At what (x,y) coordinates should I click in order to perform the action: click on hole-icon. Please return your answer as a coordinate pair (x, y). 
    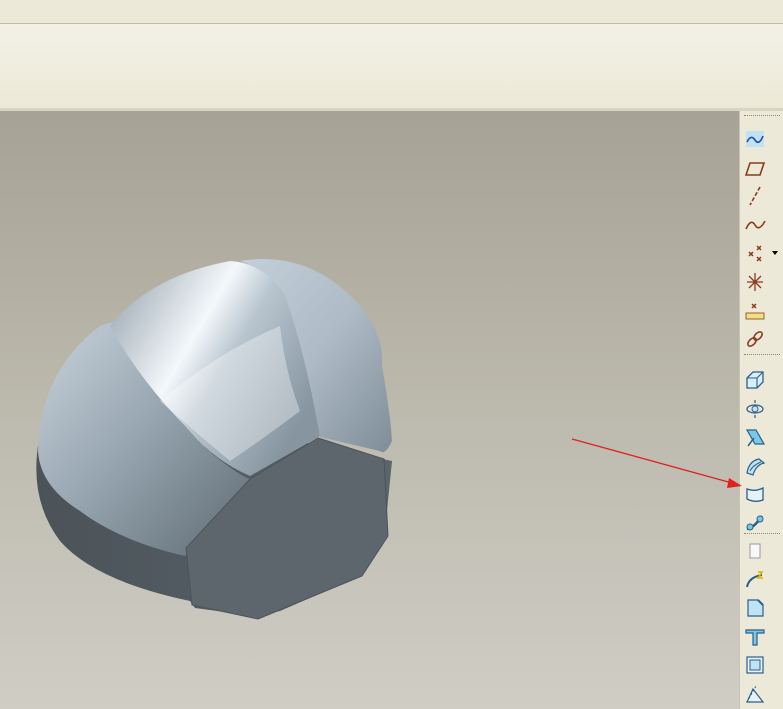
    Looking at the image, I should click on (755, 551).